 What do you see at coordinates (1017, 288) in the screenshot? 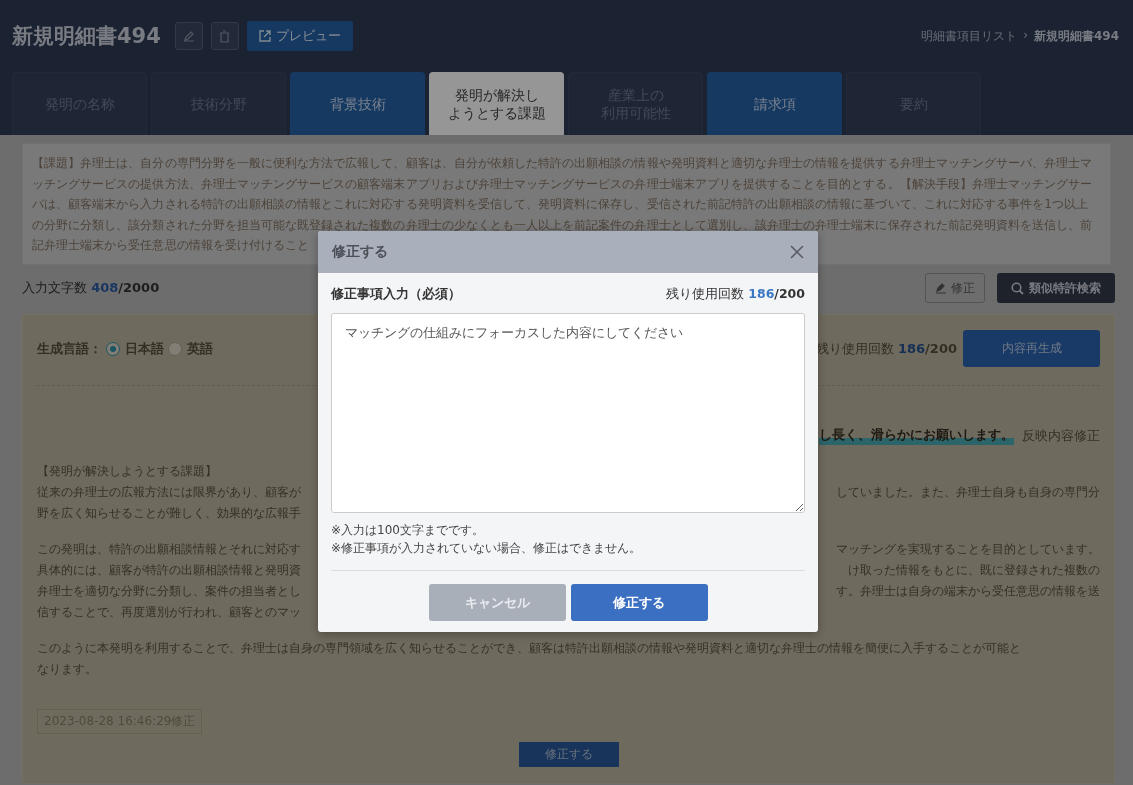
I see `search-icon` at bounding box center [1017, 288].